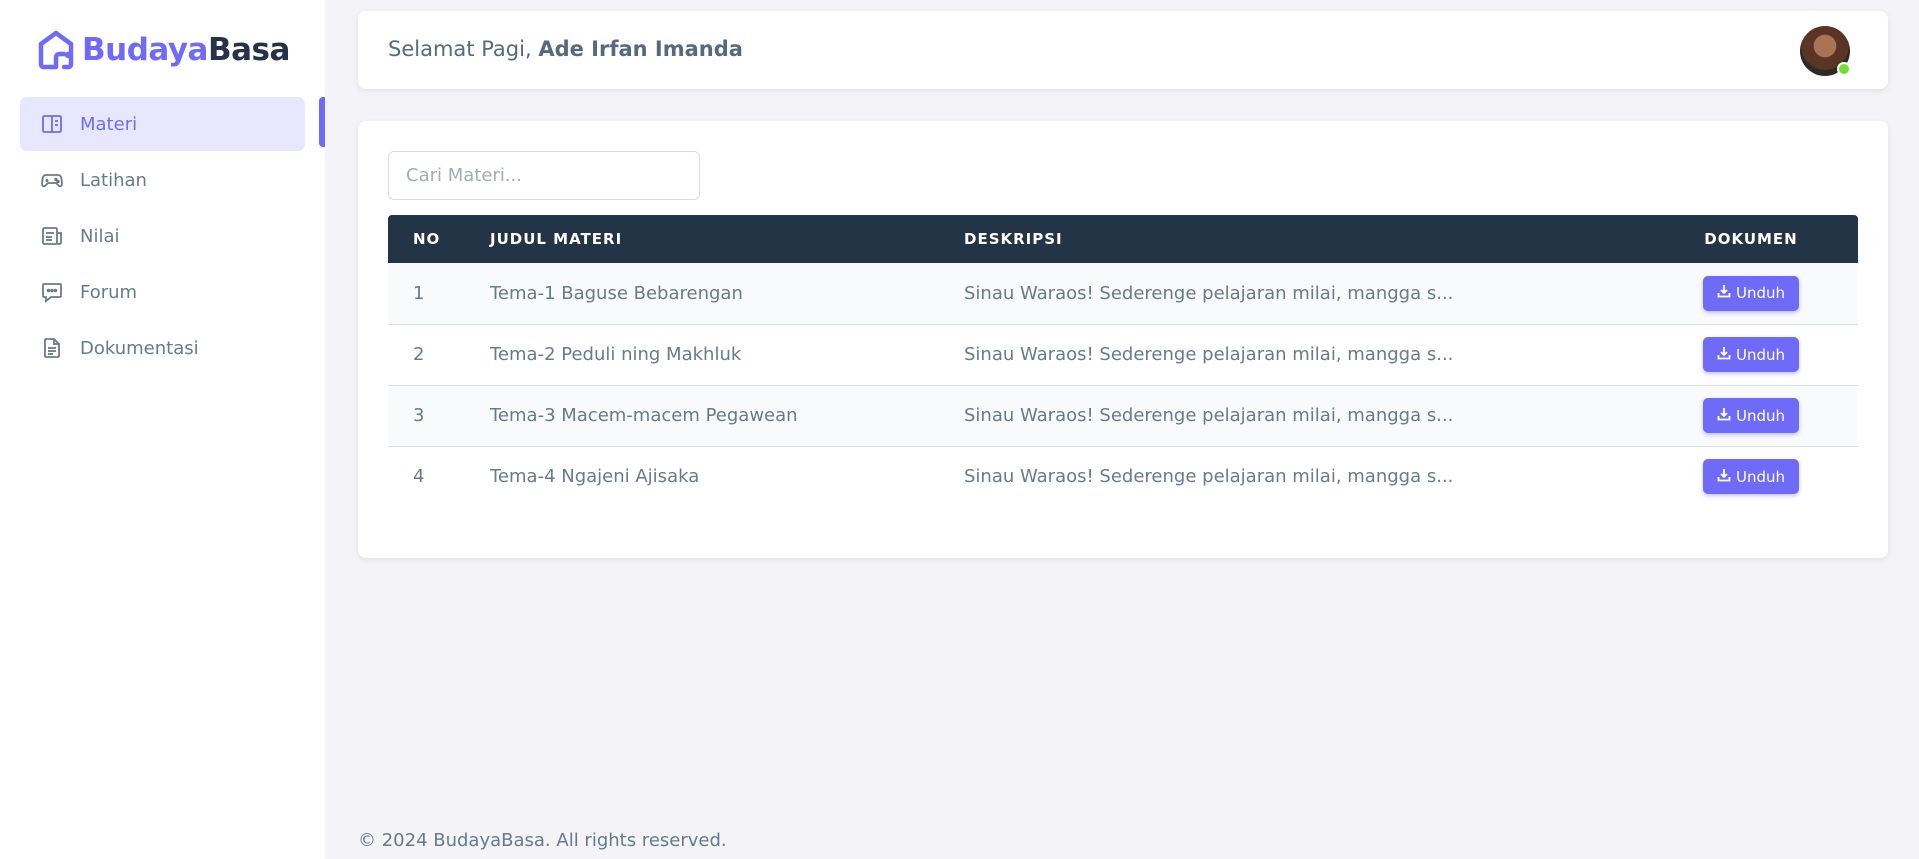 This screenshot has height=859, width=1919. What do you see at coordinates (322, 122) in the screenshot?
I see `active-indicator` at bounding box center [322, 122].